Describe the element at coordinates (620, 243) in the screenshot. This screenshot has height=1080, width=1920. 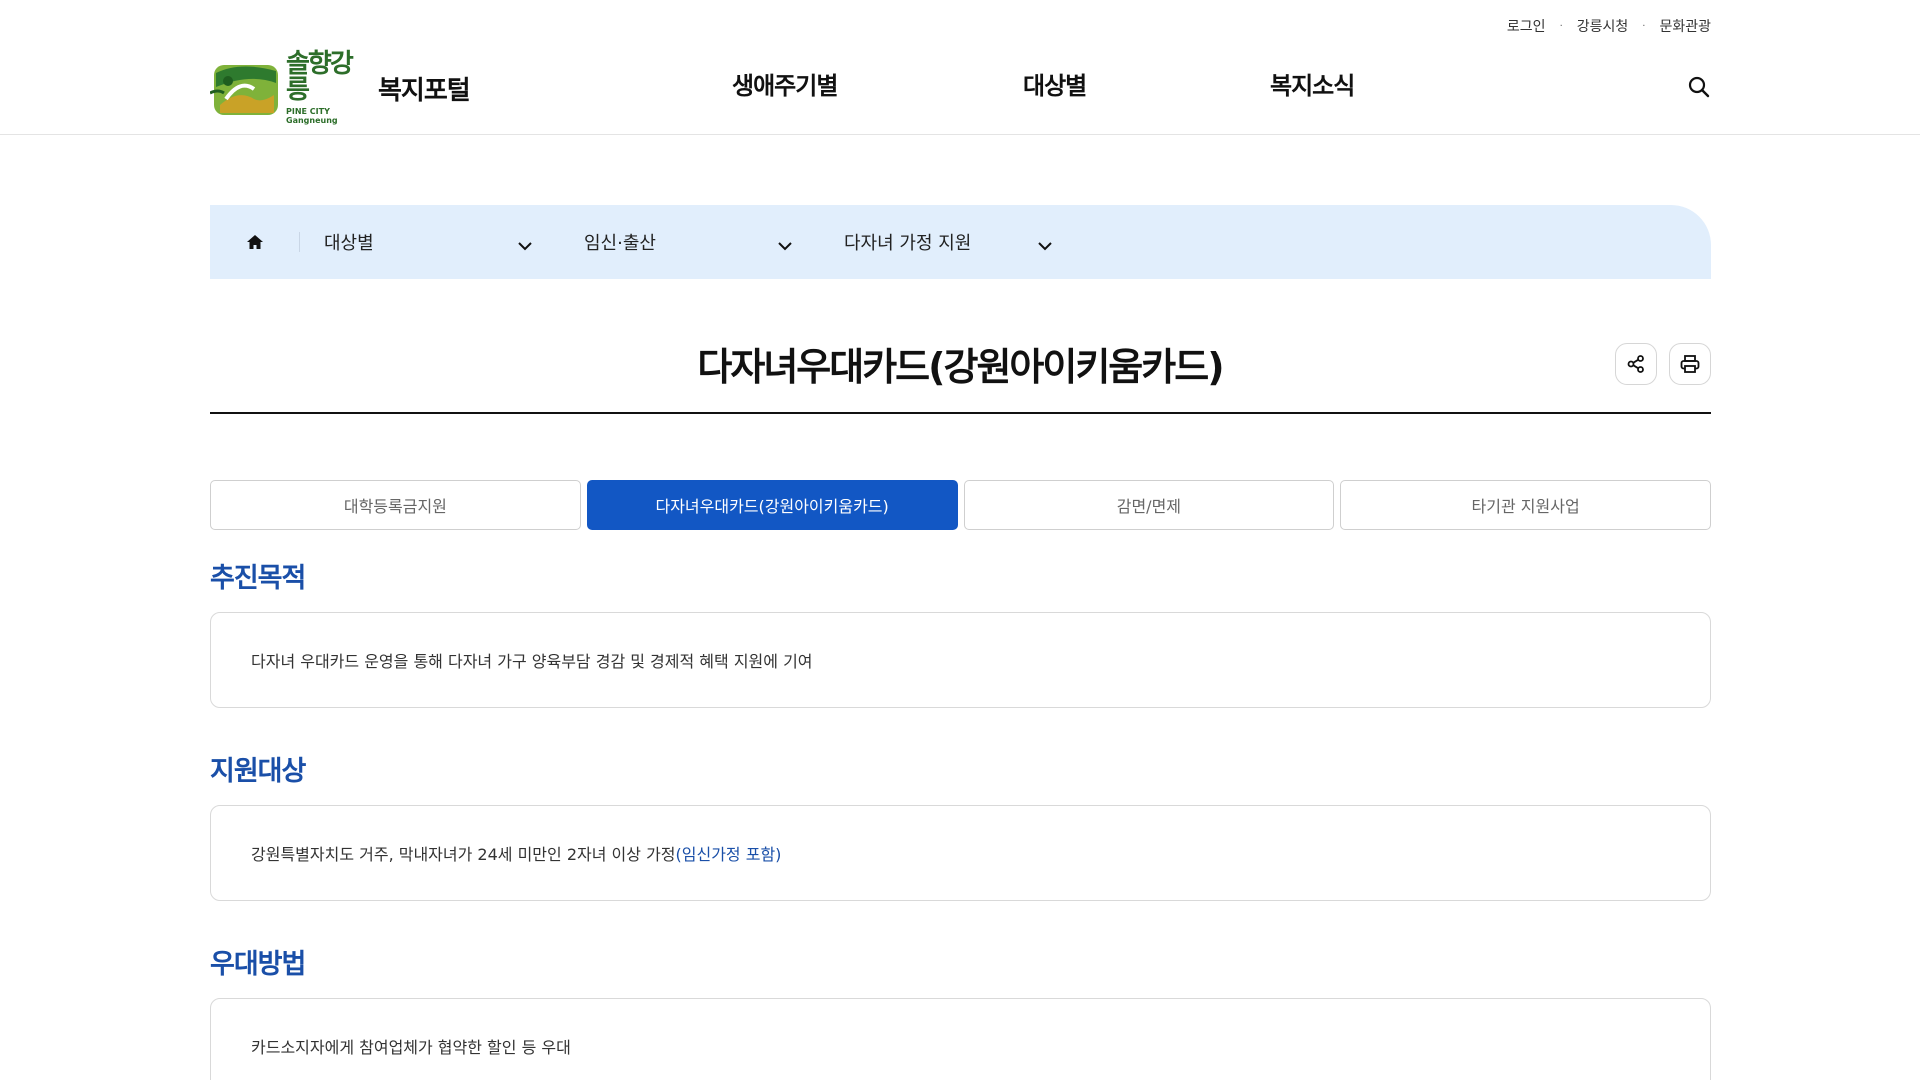
I see `breadcrumb-label: 임신·출산` at that location.